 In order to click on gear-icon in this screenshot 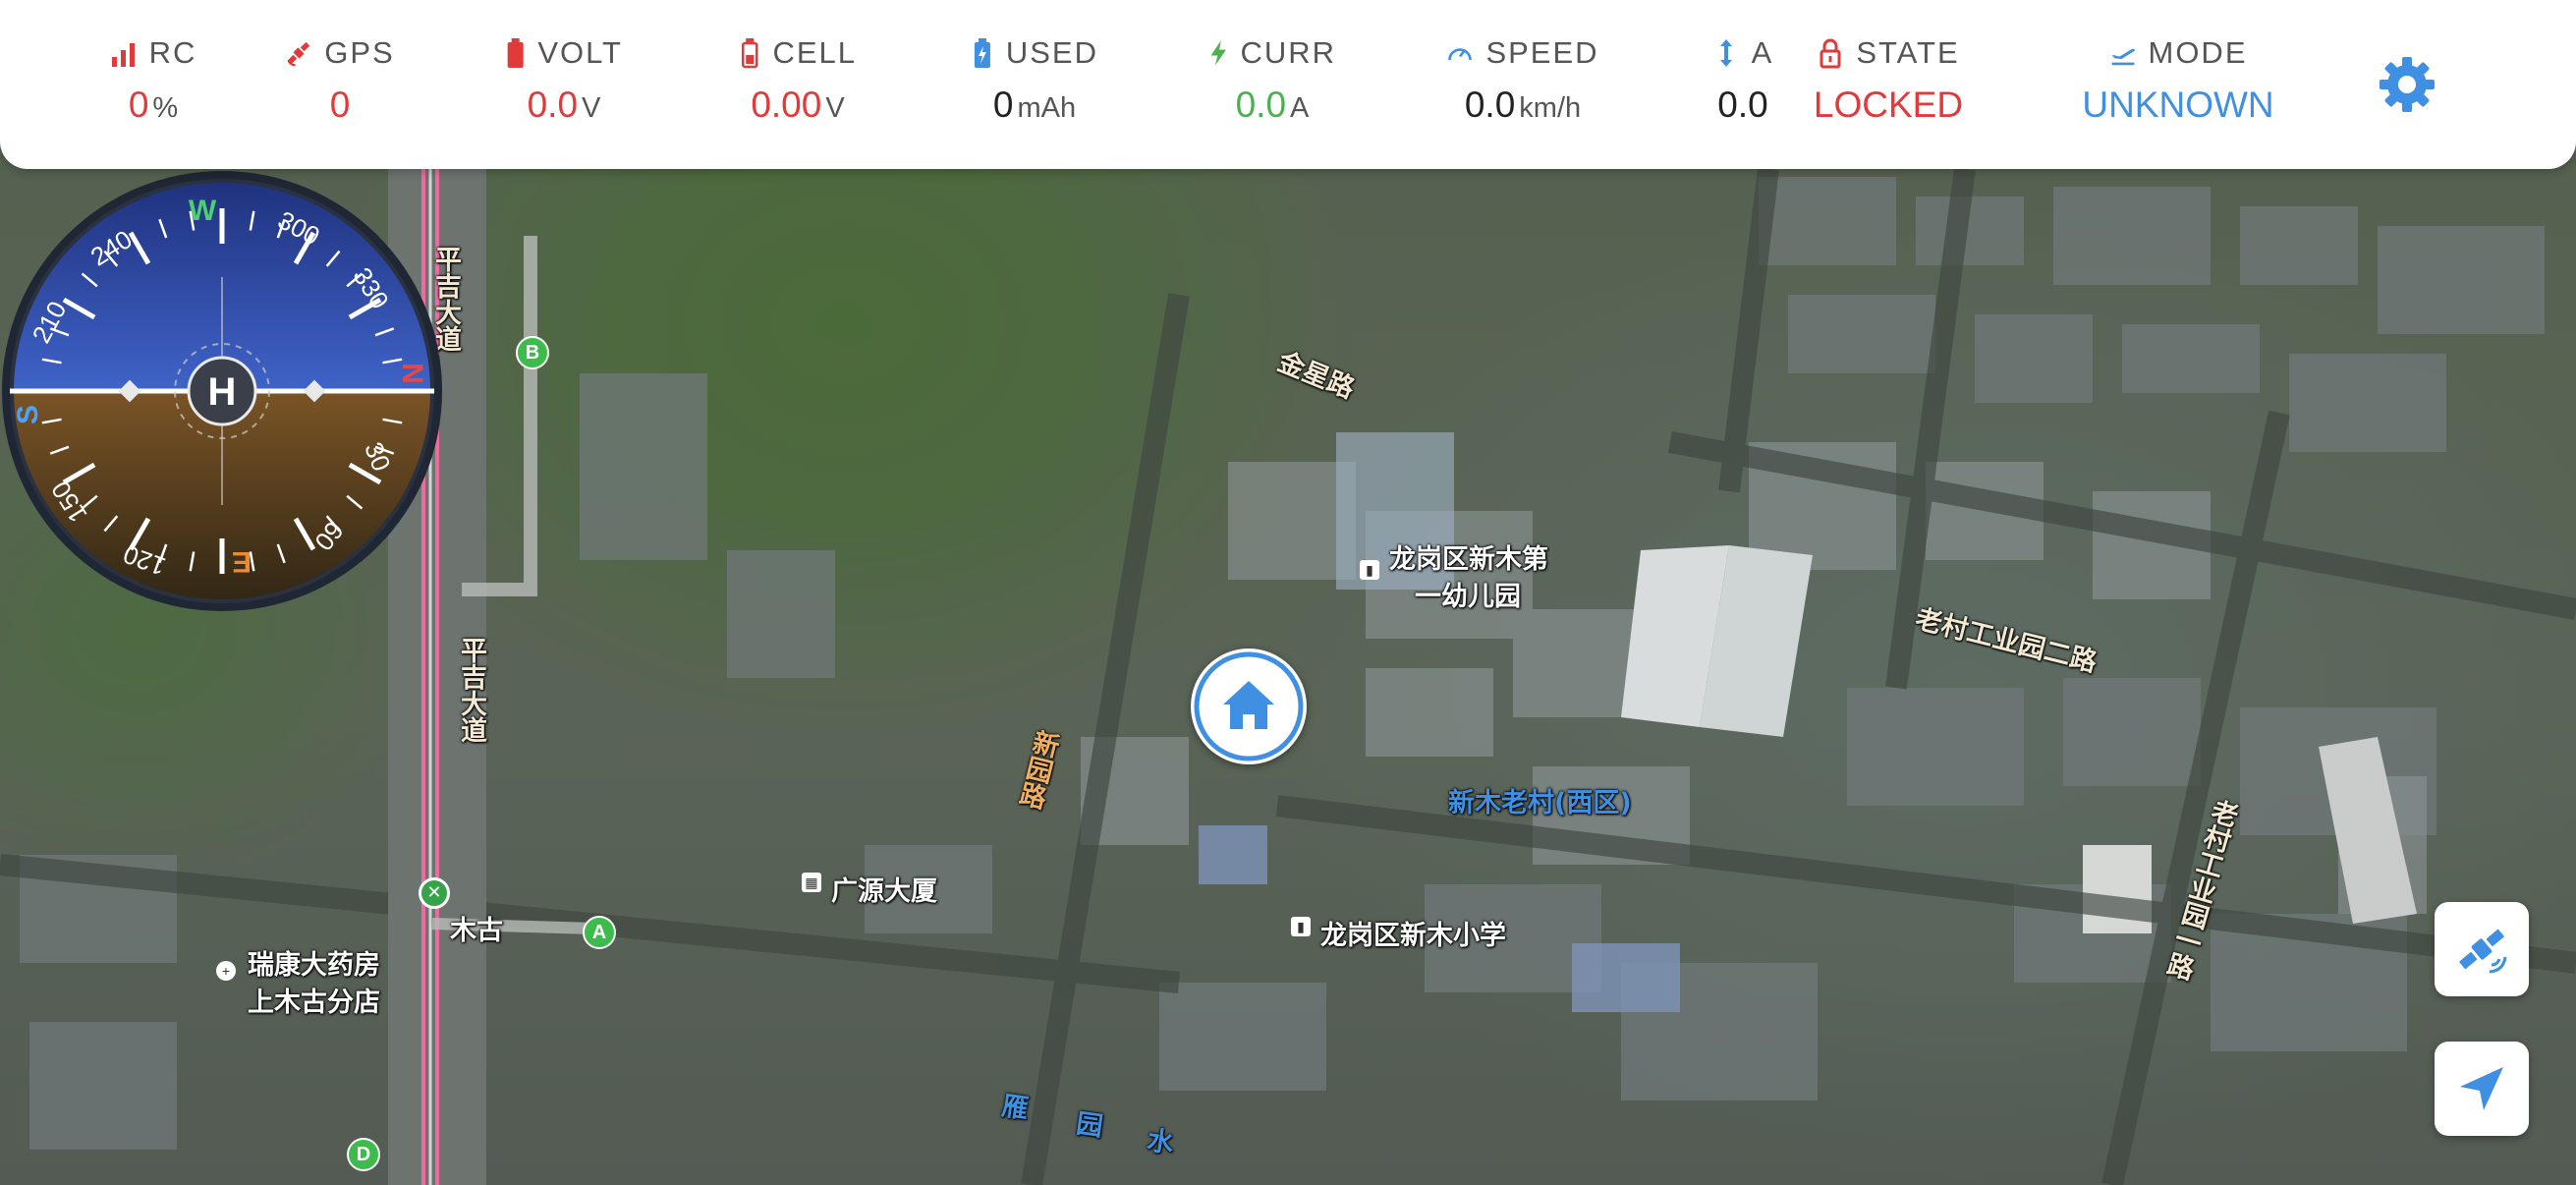, I will do `click(2407, 84)`.